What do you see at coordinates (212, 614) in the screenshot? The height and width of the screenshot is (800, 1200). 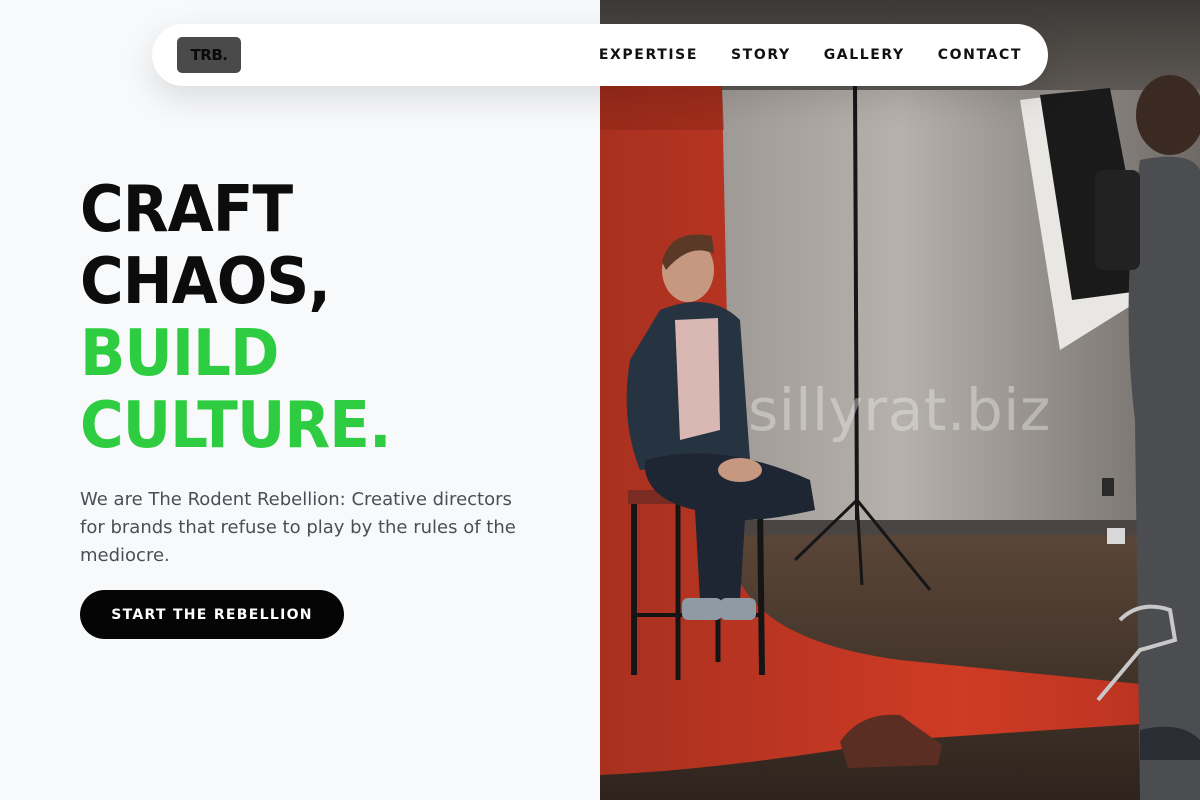 I see `start-rebellion-button: START THE REBELLION` at bounding box center [212, 614].